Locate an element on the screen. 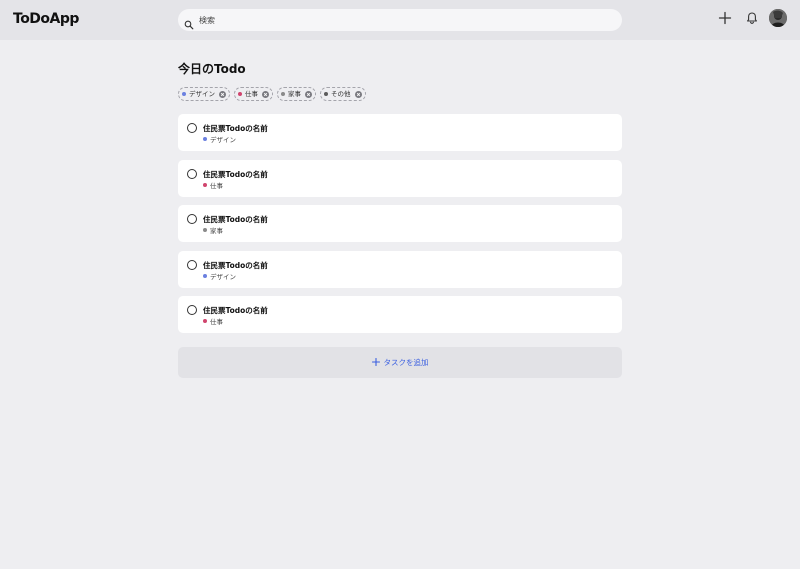 This screenshot has height=569, width=800. search-icon is located at coordinates (189, 22).